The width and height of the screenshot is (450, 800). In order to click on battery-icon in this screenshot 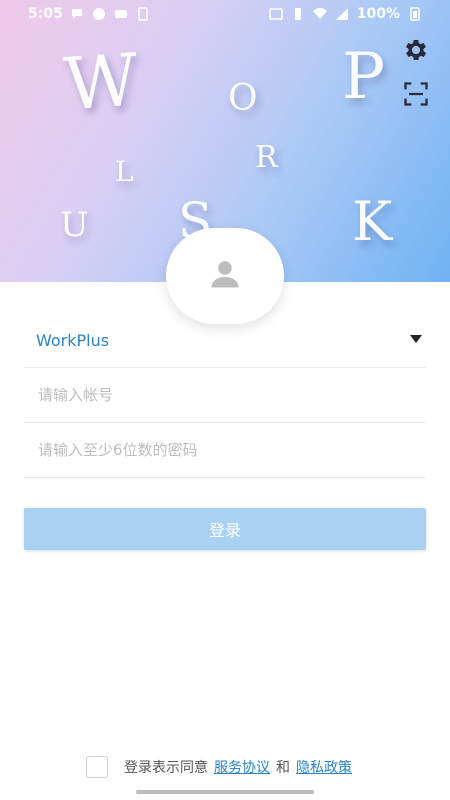, I will do `click(415, 14)`.